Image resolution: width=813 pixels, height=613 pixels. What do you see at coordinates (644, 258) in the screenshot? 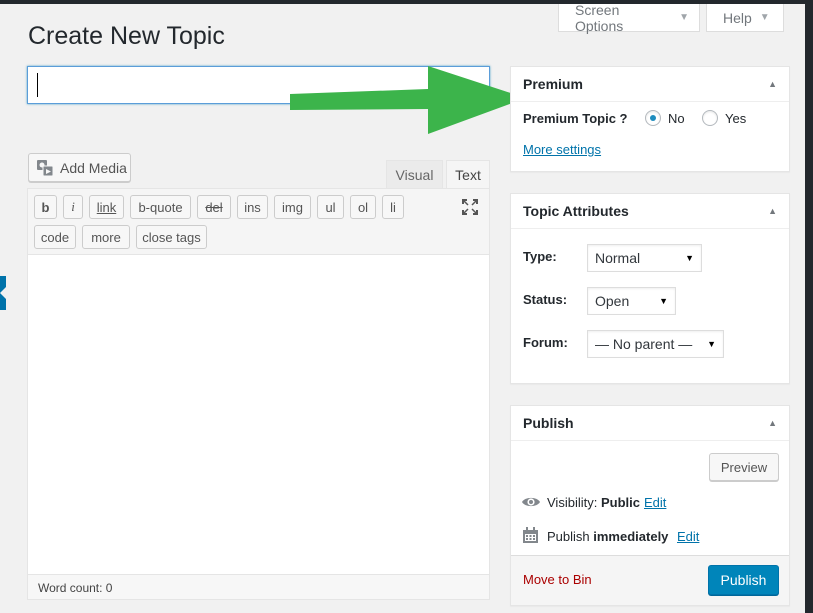
I see `type-select: Normal ▼` at bounding box center [644, 258].